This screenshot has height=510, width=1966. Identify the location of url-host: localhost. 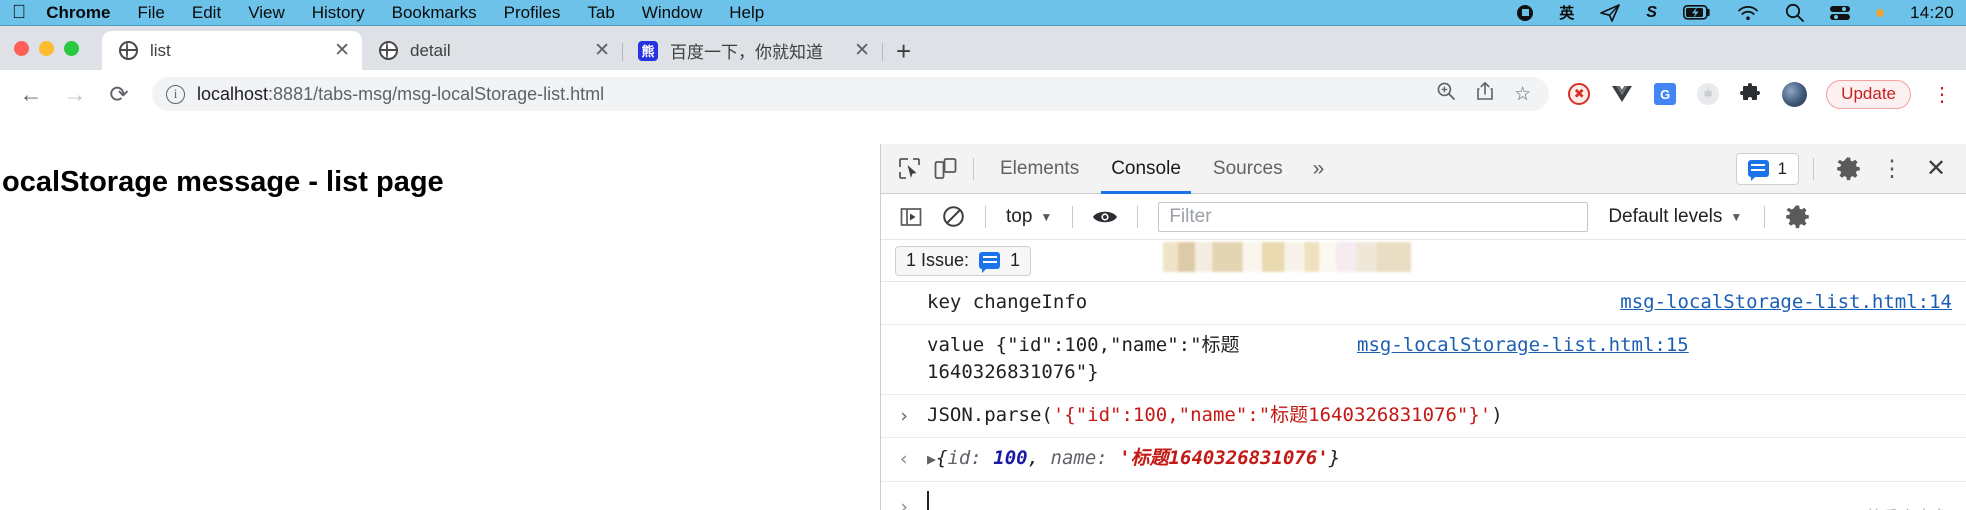
(233, 93).